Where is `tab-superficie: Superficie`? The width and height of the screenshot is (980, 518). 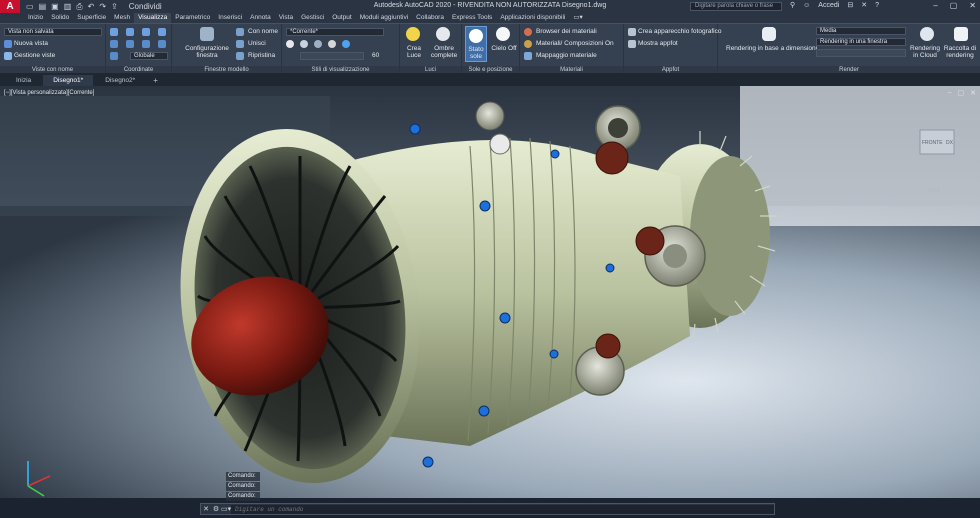 tab-superficie: Superficie is located at coordinates (91, 18).